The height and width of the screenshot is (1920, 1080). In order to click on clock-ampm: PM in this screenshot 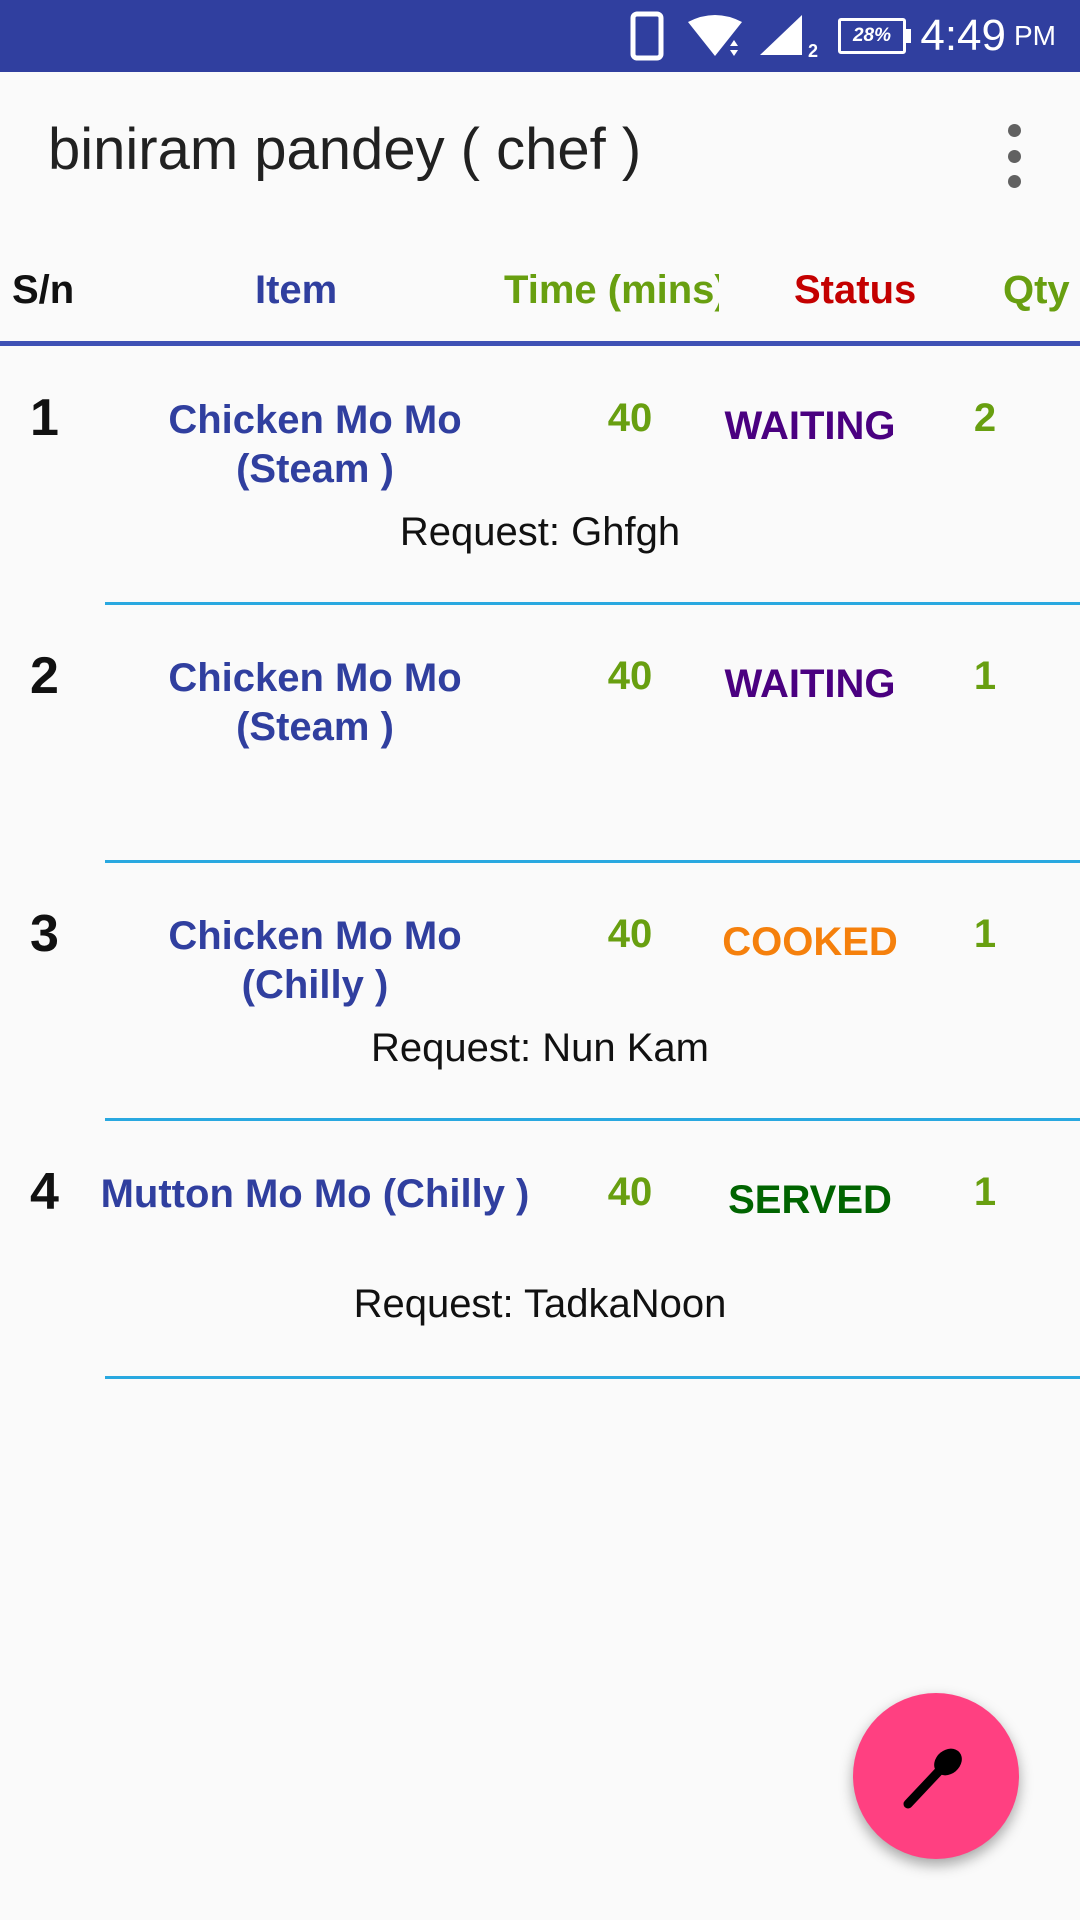, I will do `click(1035, 35)`.